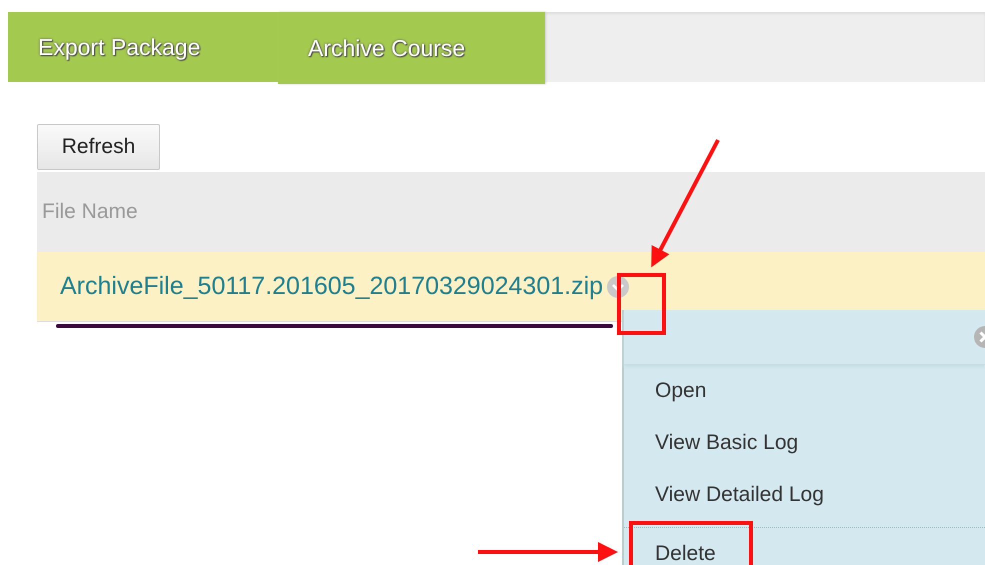 The image size is (985, 565). I want to click on highlight-frame, so click(641, 304).